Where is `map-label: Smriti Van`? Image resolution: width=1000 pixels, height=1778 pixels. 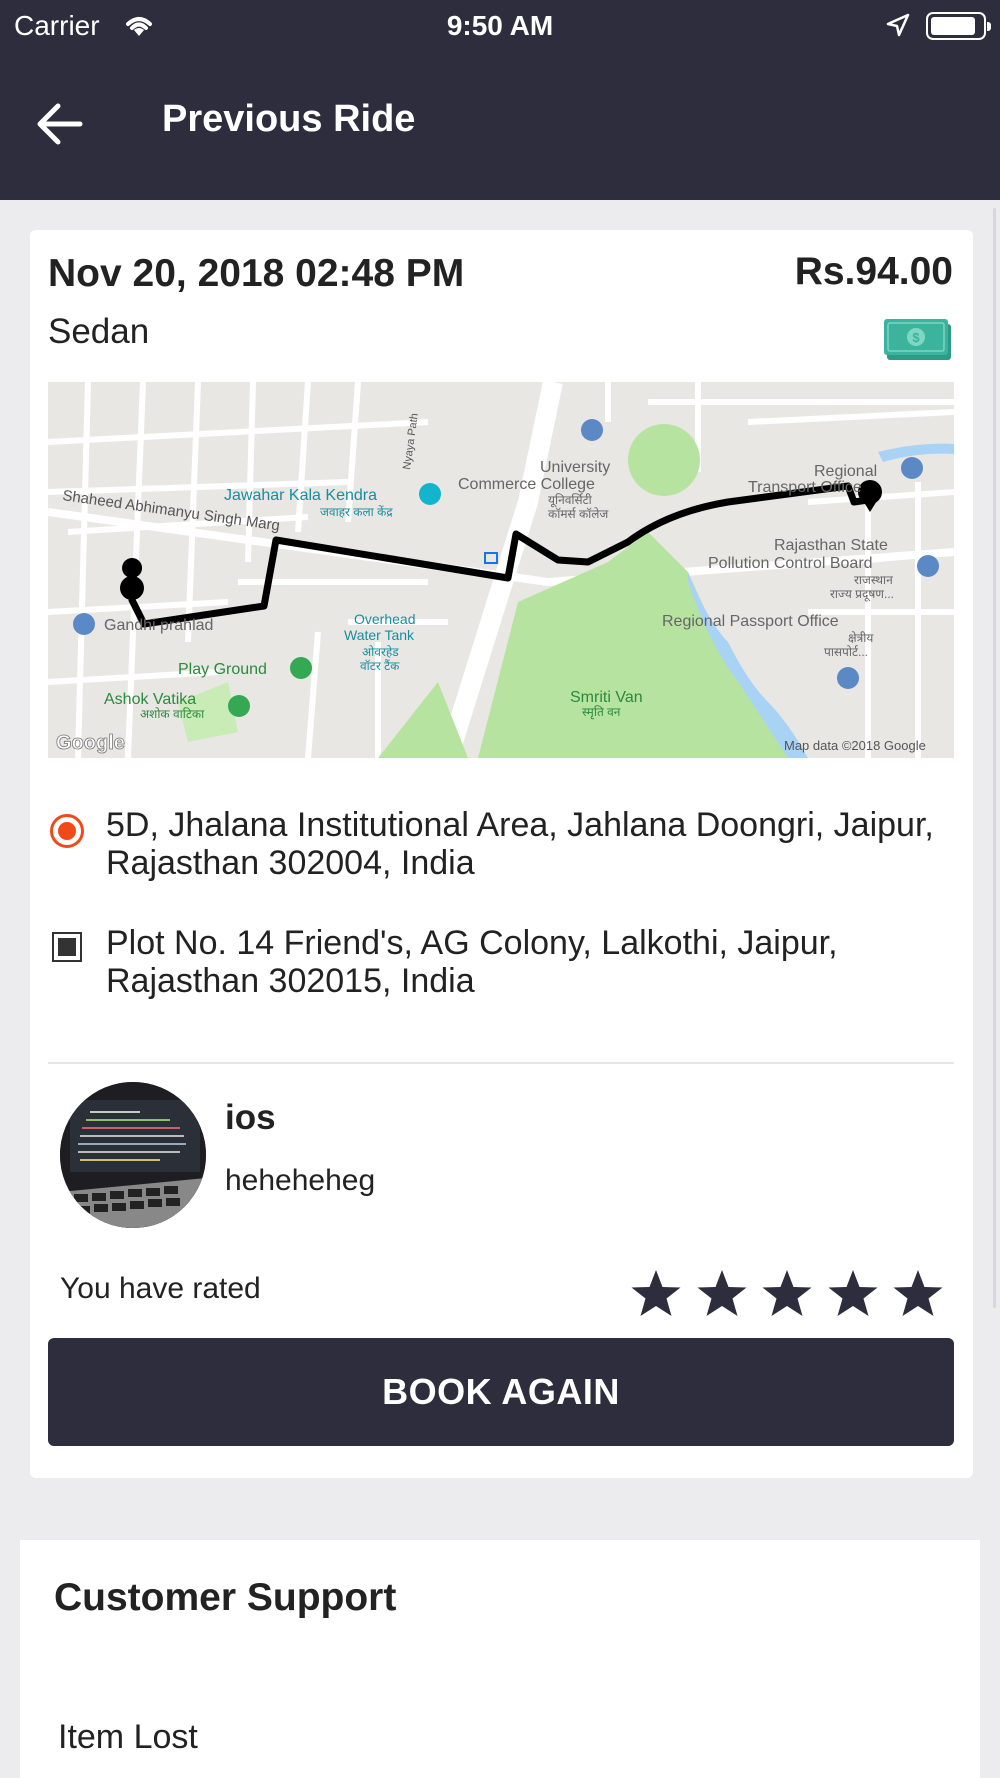 map-label: Smriti Van is located at coordinates (606, 697).